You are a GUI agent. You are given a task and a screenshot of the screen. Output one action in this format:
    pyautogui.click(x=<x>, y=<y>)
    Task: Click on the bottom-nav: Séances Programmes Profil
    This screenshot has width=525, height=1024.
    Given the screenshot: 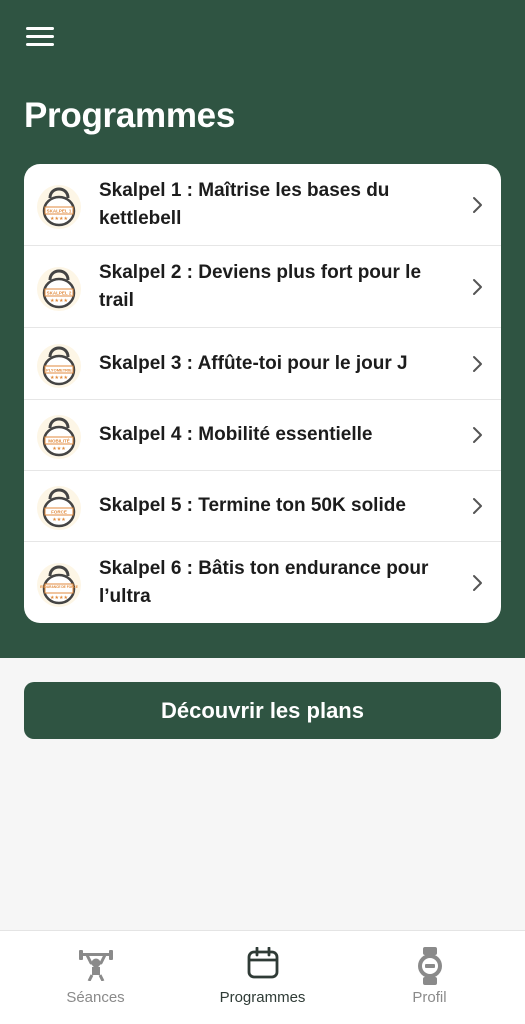 What is the action you would take?
    pyautogui.click(x=262, y=977)
    